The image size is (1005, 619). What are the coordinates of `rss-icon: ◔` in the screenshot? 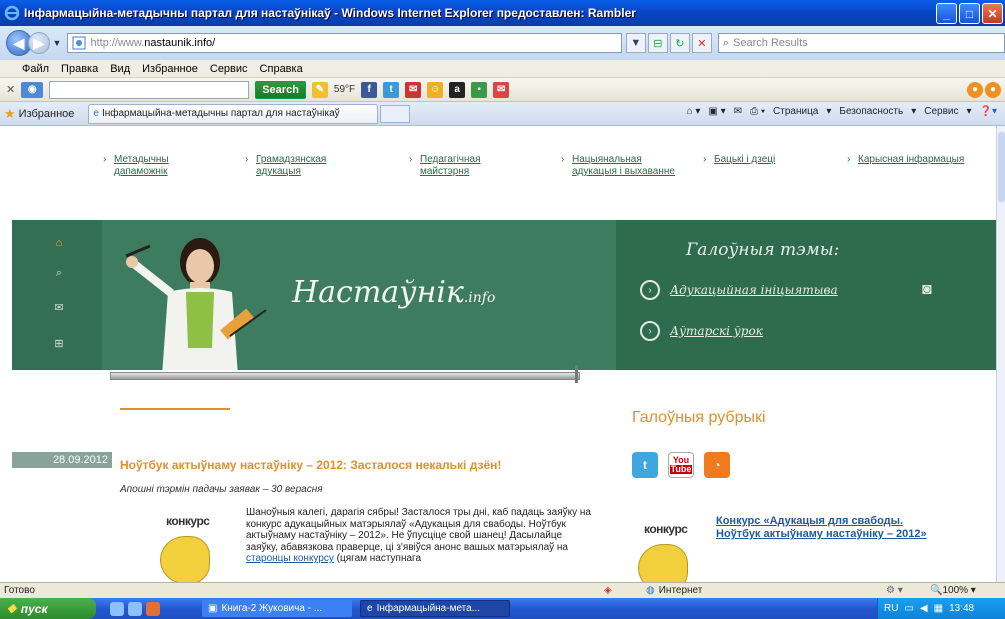 It's located at (717, 465).